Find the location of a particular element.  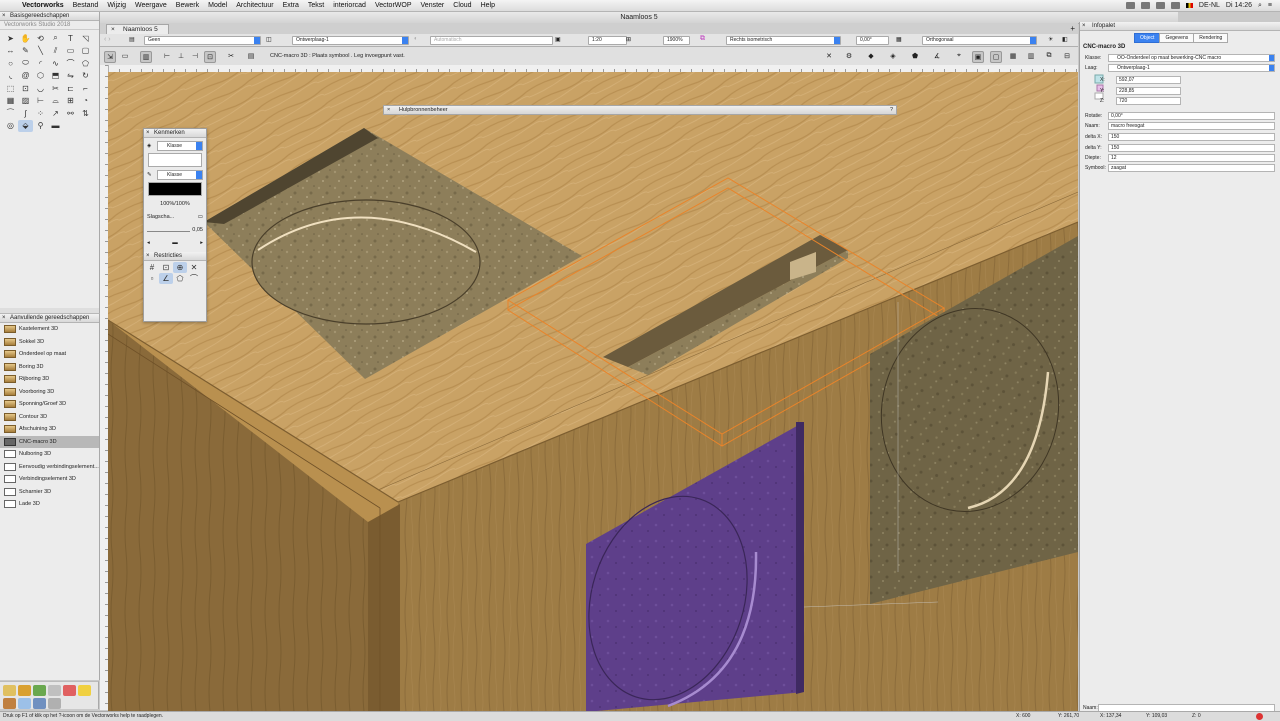

flag-icon is located at coordinates (1189, 5).